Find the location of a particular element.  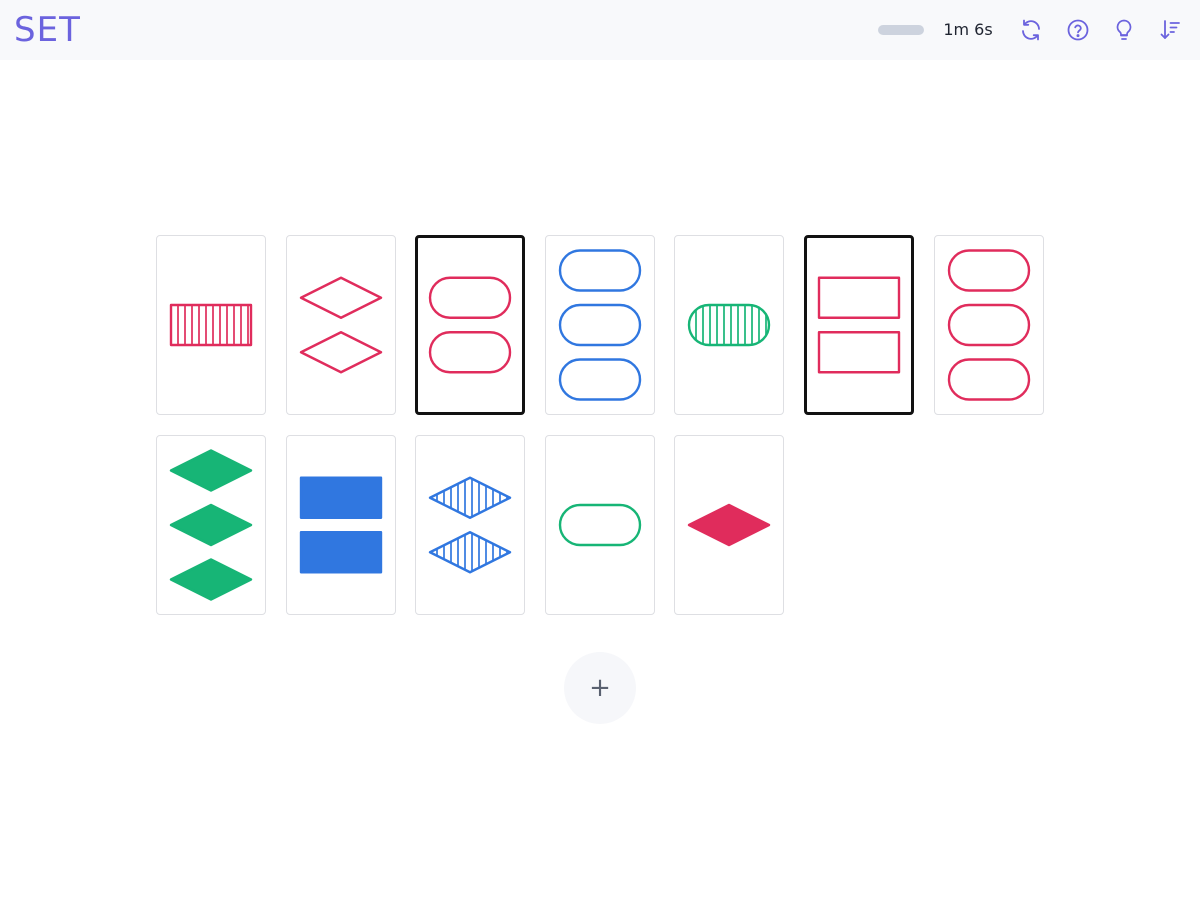

add-cards-button: + is located at coordinates (600, 688).